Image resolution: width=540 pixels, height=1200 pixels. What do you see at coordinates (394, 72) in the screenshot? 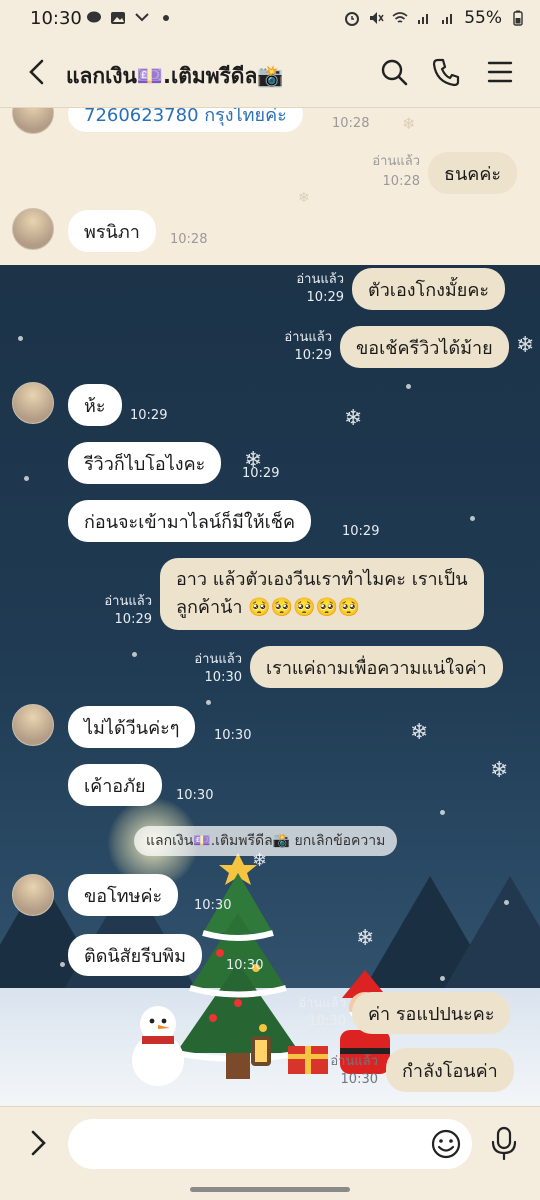
I see `search-icon` at bounding box center [394, 72].